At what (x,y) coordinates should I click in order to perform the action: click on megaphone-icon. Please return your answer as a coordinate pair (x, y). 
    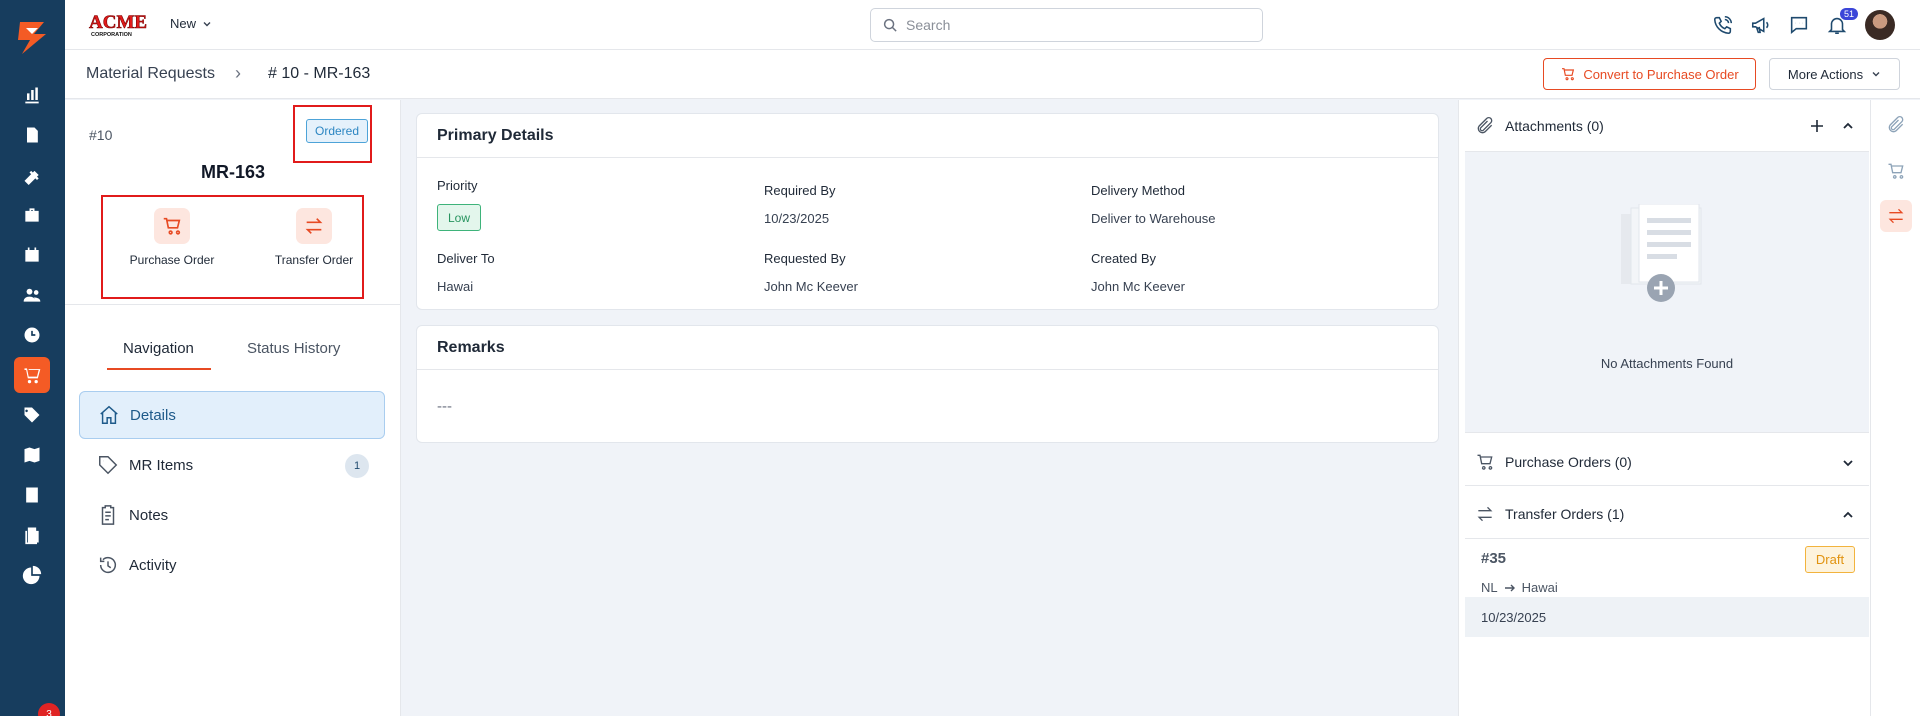
    Looking at the image, I should click on (1761, 25).